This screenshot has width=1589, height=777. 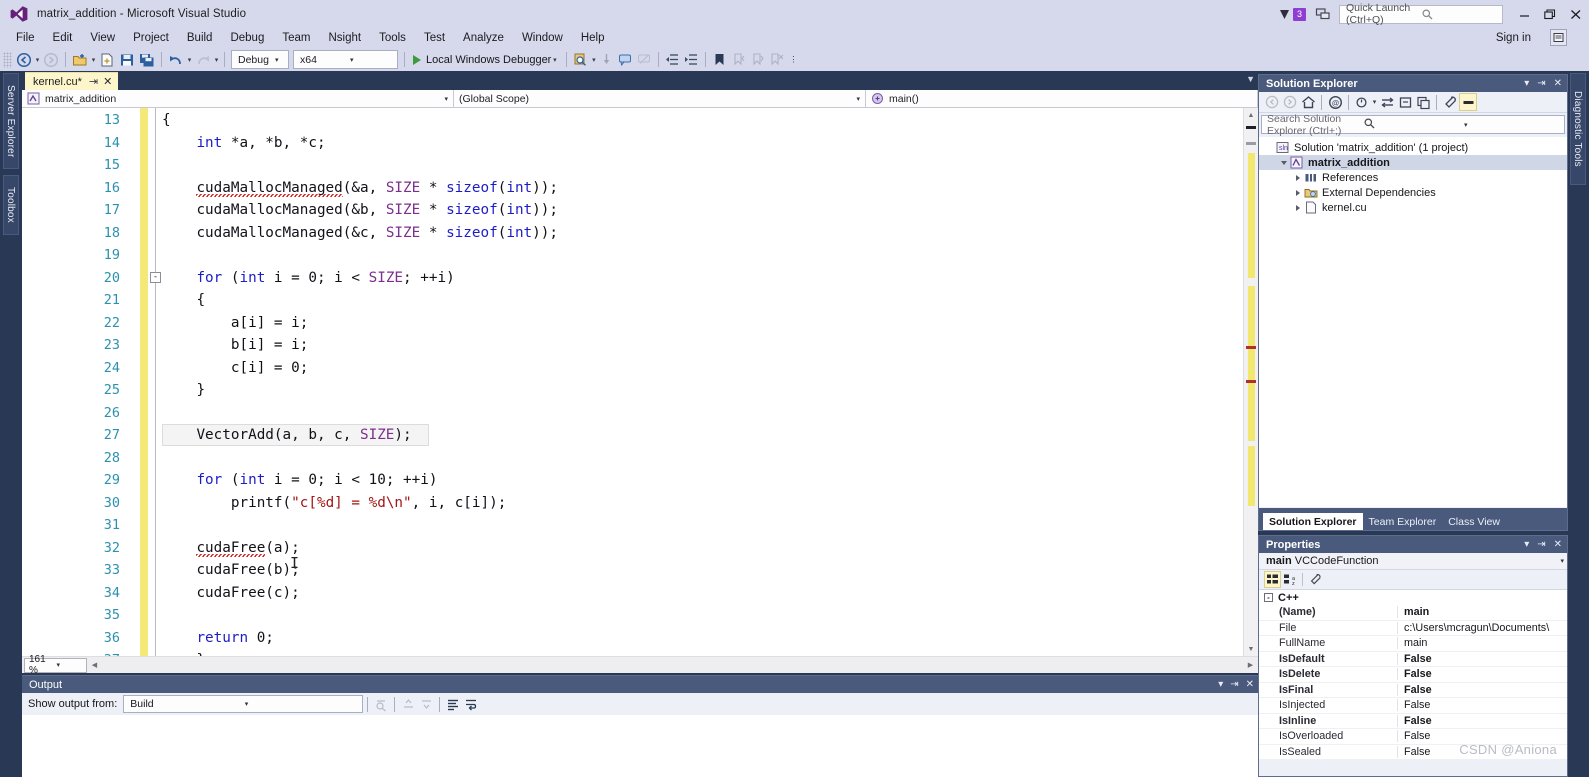 I want to click on collapse-category-icon: -, so click(x=1268, y=597).